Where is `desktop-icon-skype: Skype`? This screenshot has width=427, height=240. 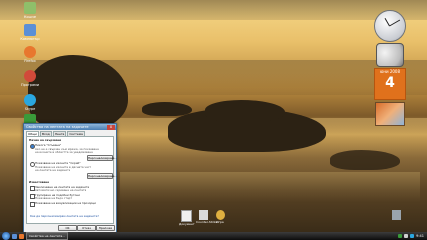 desktop-icon-skype: Skype is located at coordinates (30, 102).